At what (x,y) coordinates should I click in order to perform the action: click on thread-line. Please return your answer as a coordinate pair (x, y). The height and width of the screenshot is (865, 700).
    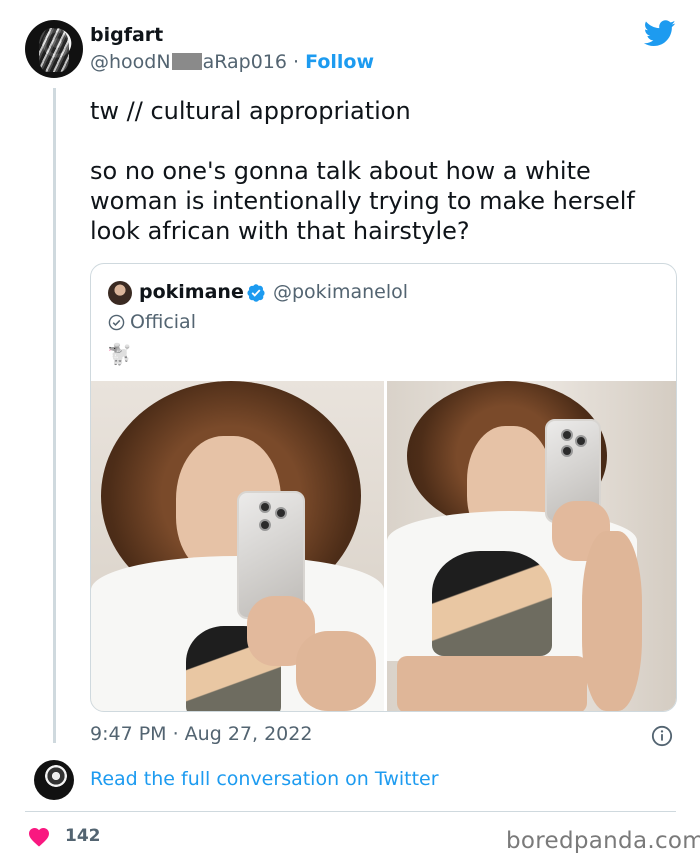
    Looking at the image, I should click on (54, 415).